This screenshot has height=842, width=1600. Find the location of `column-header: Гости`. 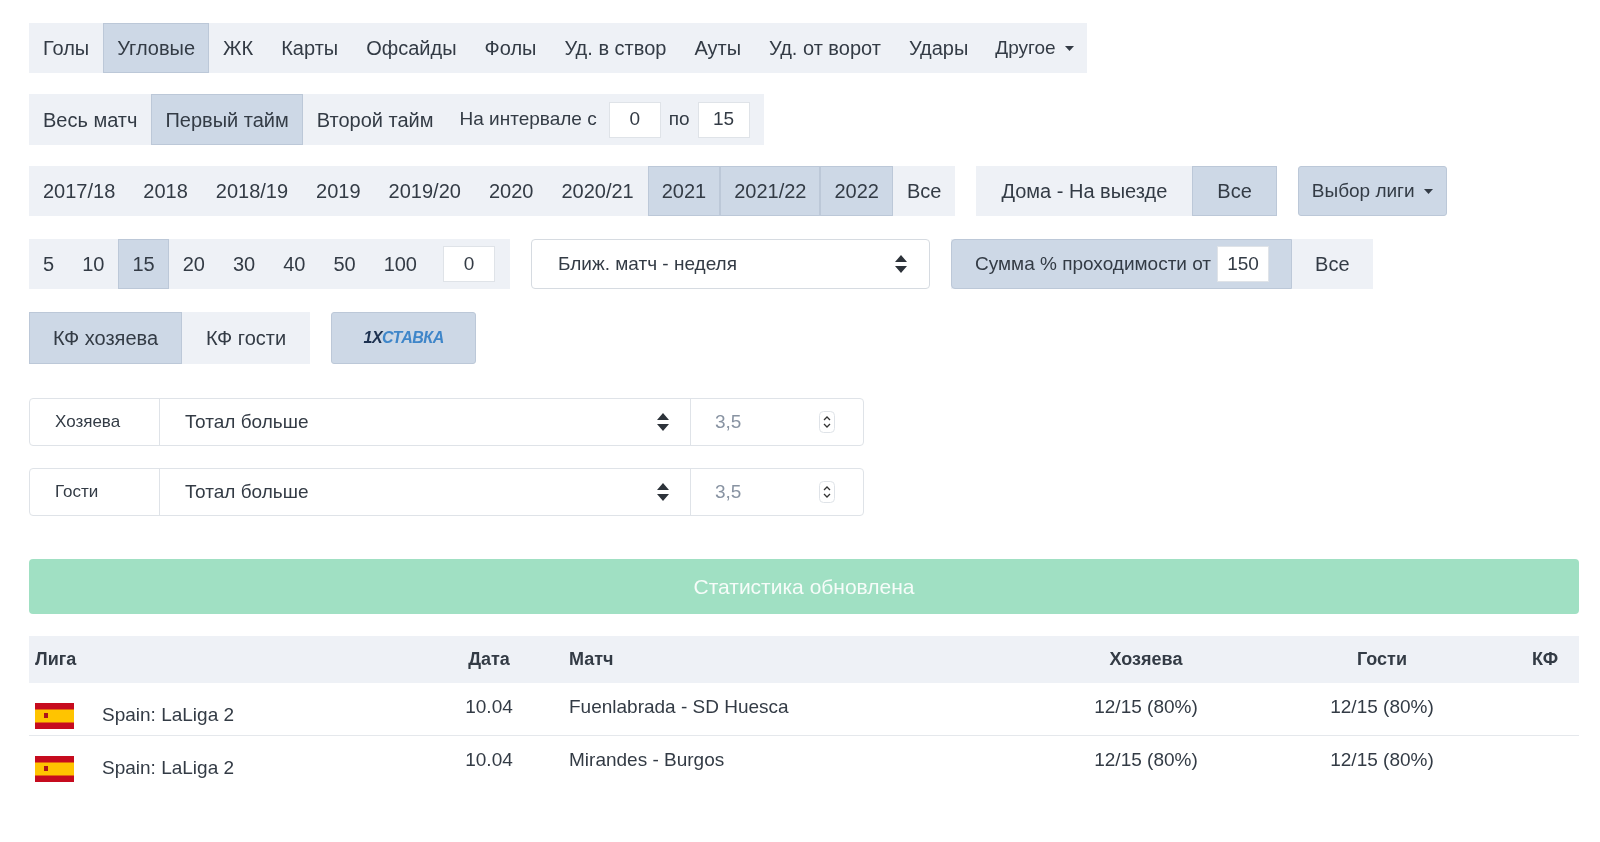

column-header: Гости is located at coordinates (1382, 659).